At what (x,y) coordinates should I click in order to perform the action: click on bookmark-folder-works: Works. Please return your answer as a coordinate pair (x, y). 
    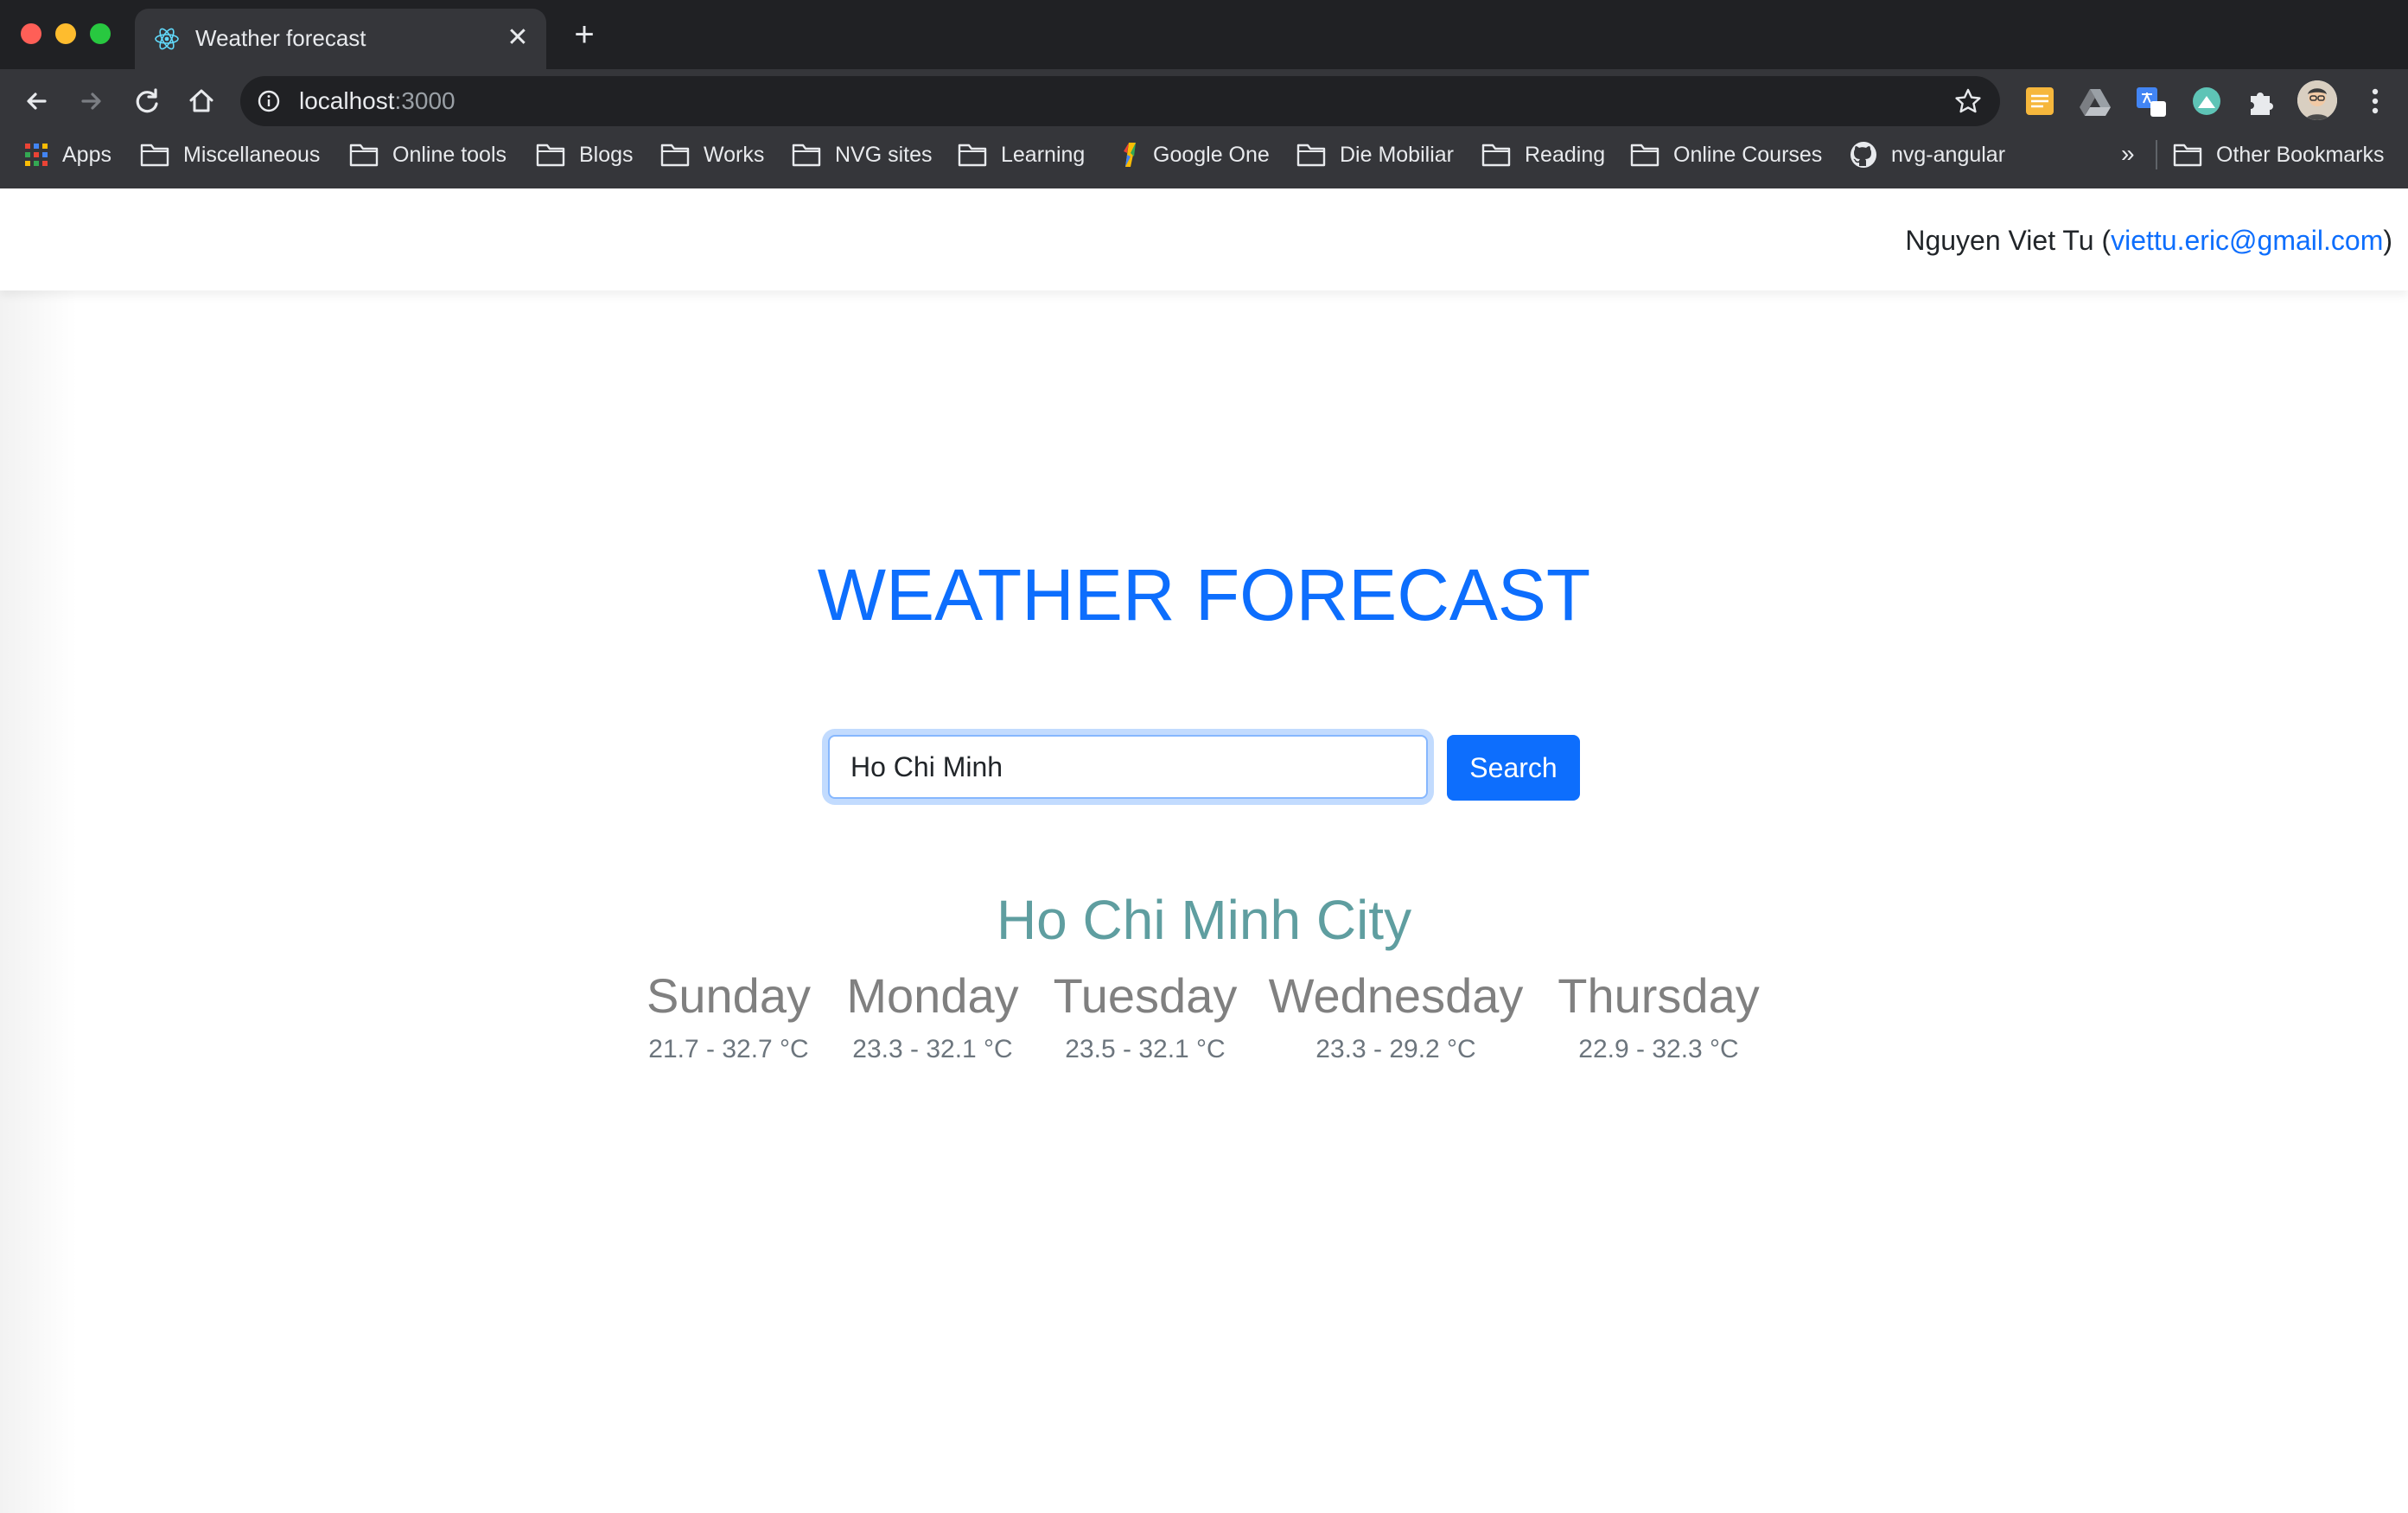
    Looking at the image, I should click on (712, 154).